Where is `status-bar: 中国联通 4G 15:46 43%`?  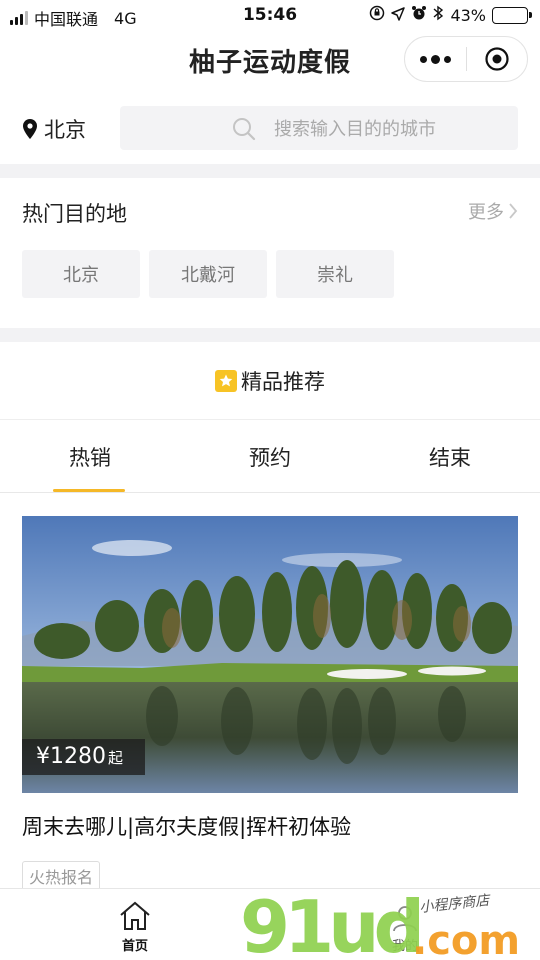
status-bar: 中国联通 4G 15:46 43% is located at coordinates (270, 15).